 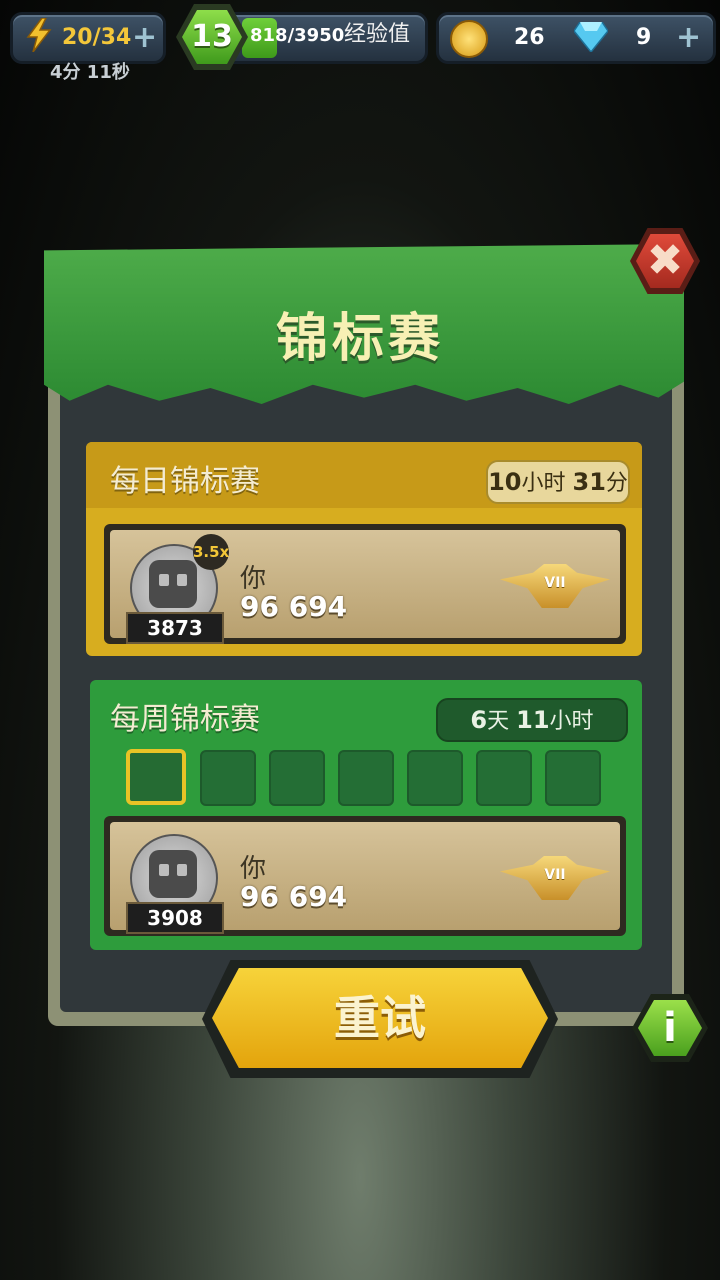 What do you see at coordinates (644, 37) in the screenshot?
I see `gem-count: 9` at bounding box center [644, 37].